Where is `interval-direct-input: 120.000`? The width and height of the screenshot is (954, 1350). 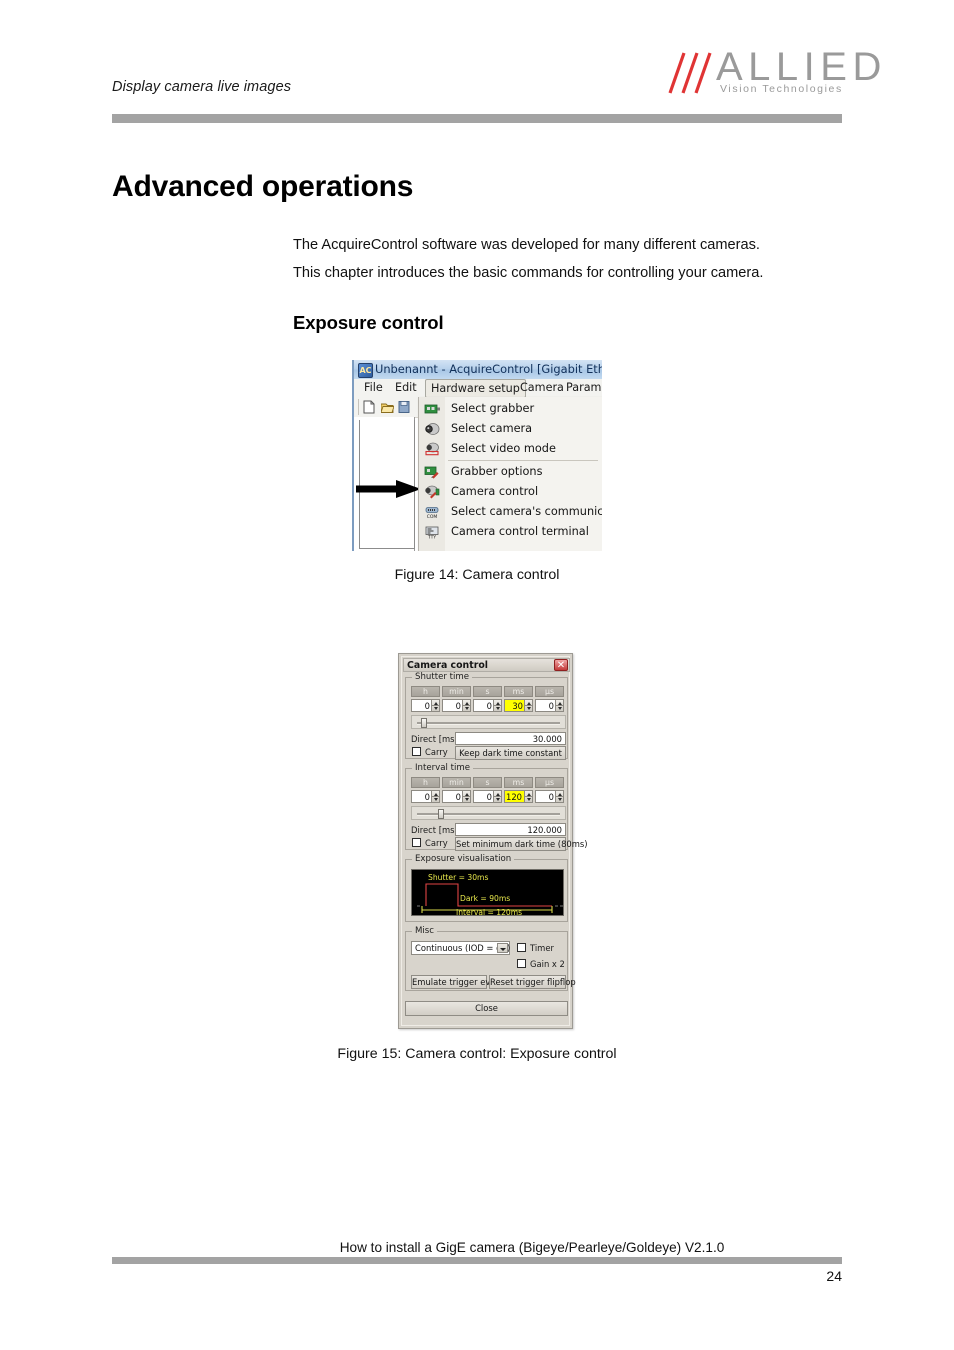
interval-direct-input: 120.000 is located at coordinates (510, 829).